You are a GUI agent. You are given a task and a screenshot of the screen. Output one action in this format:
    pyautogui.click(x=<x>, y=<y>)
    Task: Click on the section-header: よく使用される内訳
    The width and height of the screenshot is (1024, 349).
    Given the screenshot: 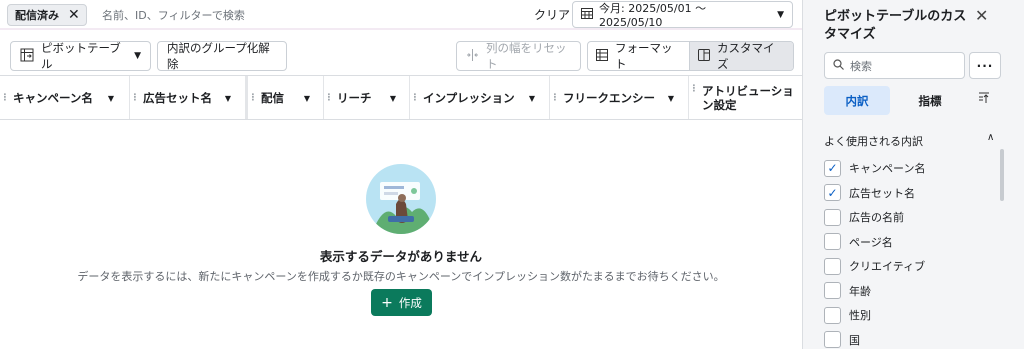 What is the action you would take?
    pyautogui.click(x=873, y=141)
    